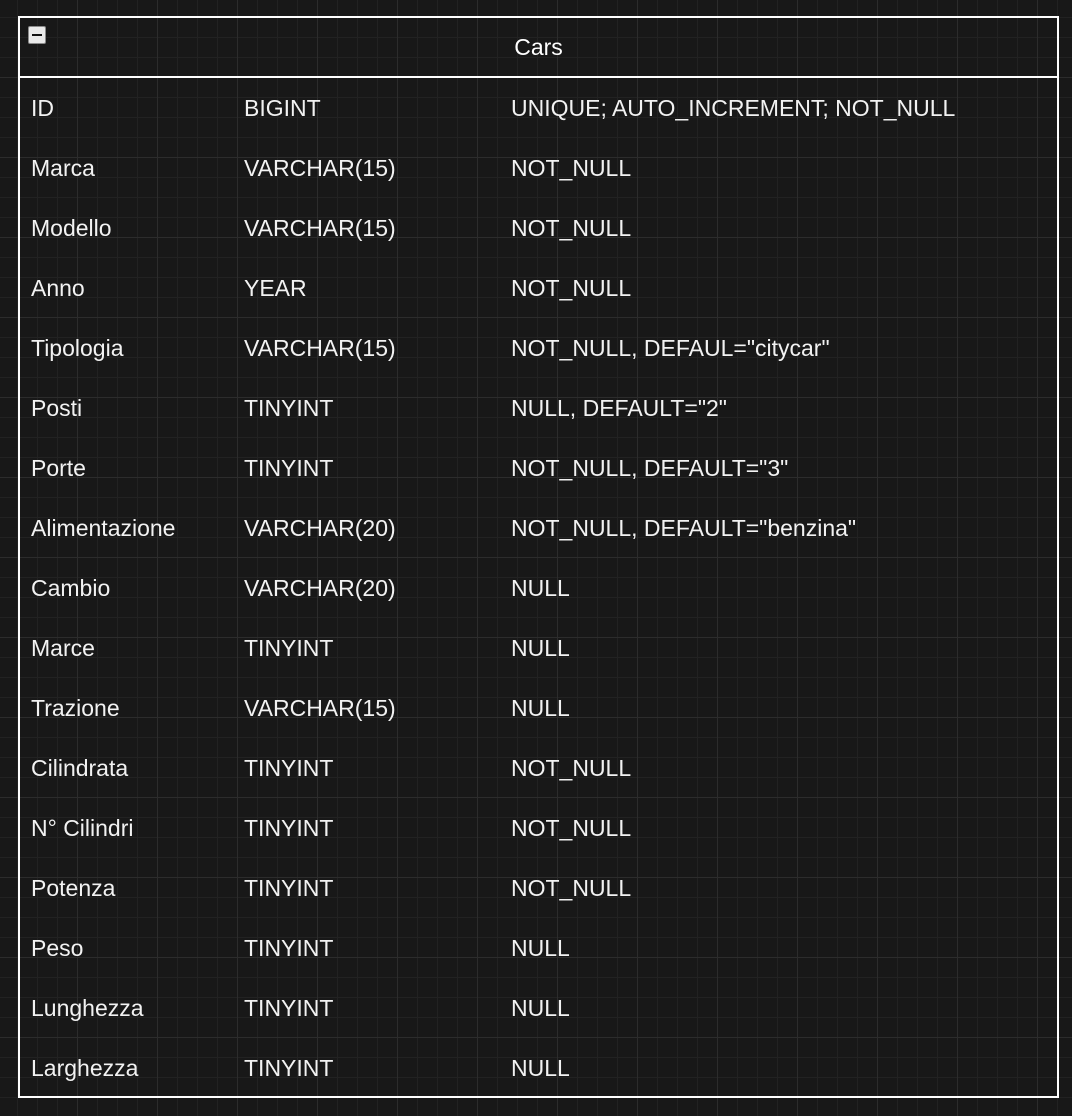  I want to click on table-row: Modello VARCHAR(15) NOT_NULL, so click(538, 228).